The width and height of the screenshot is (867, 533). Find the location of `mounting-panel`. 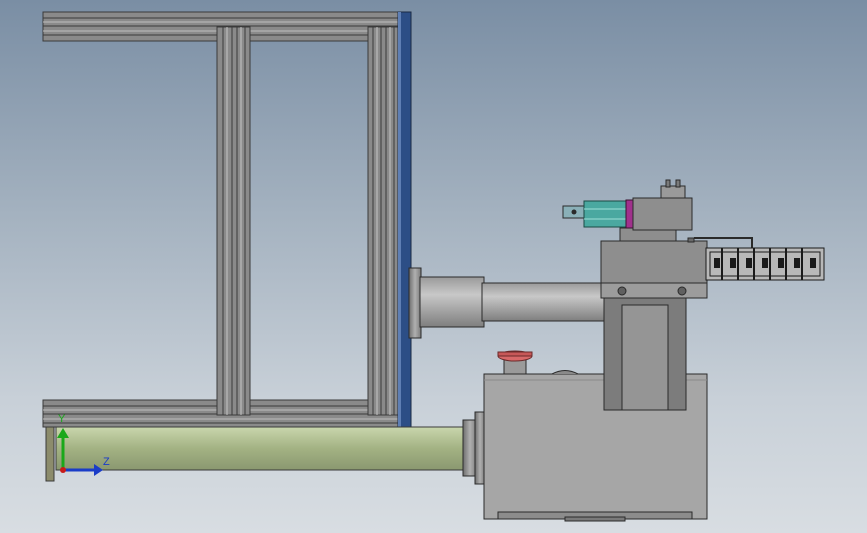

mounting-panel is located at coordinates (404, 219).